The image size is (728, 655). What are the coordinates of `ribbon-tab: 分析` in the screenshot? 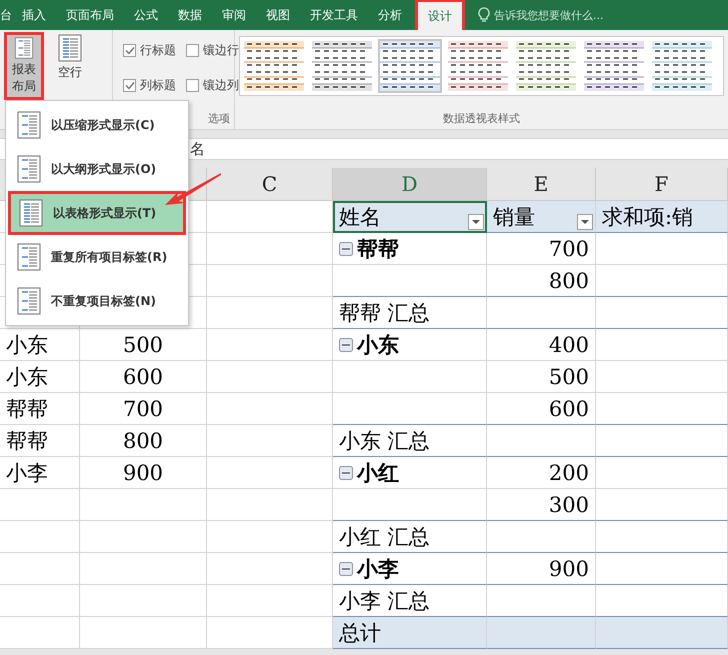 It's located at (390, 15).